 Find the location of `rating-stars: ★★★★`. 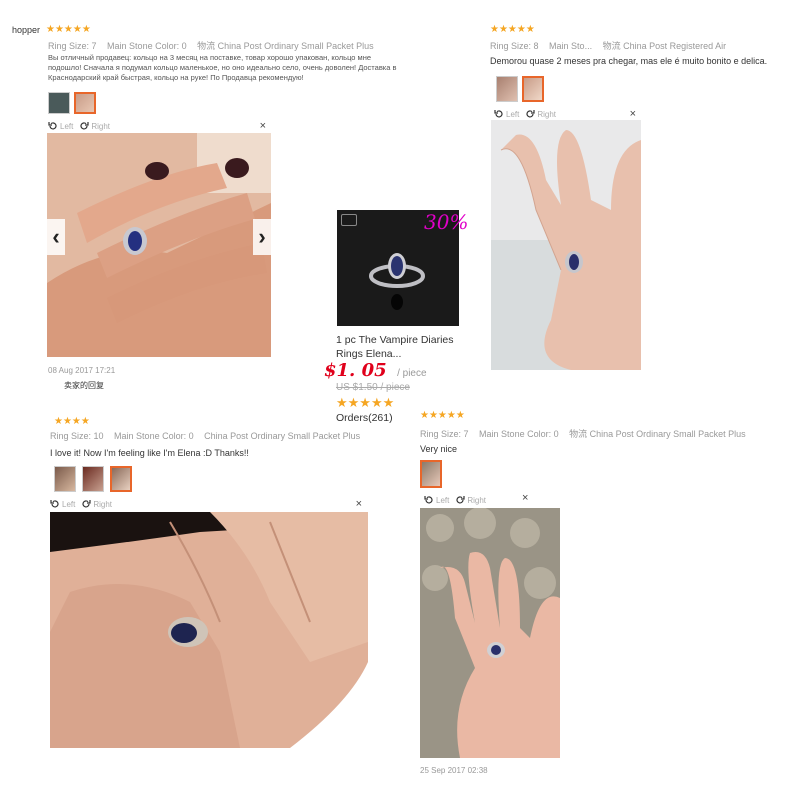

rating-stars: ★★★★ is located at coordinates (72, 421).